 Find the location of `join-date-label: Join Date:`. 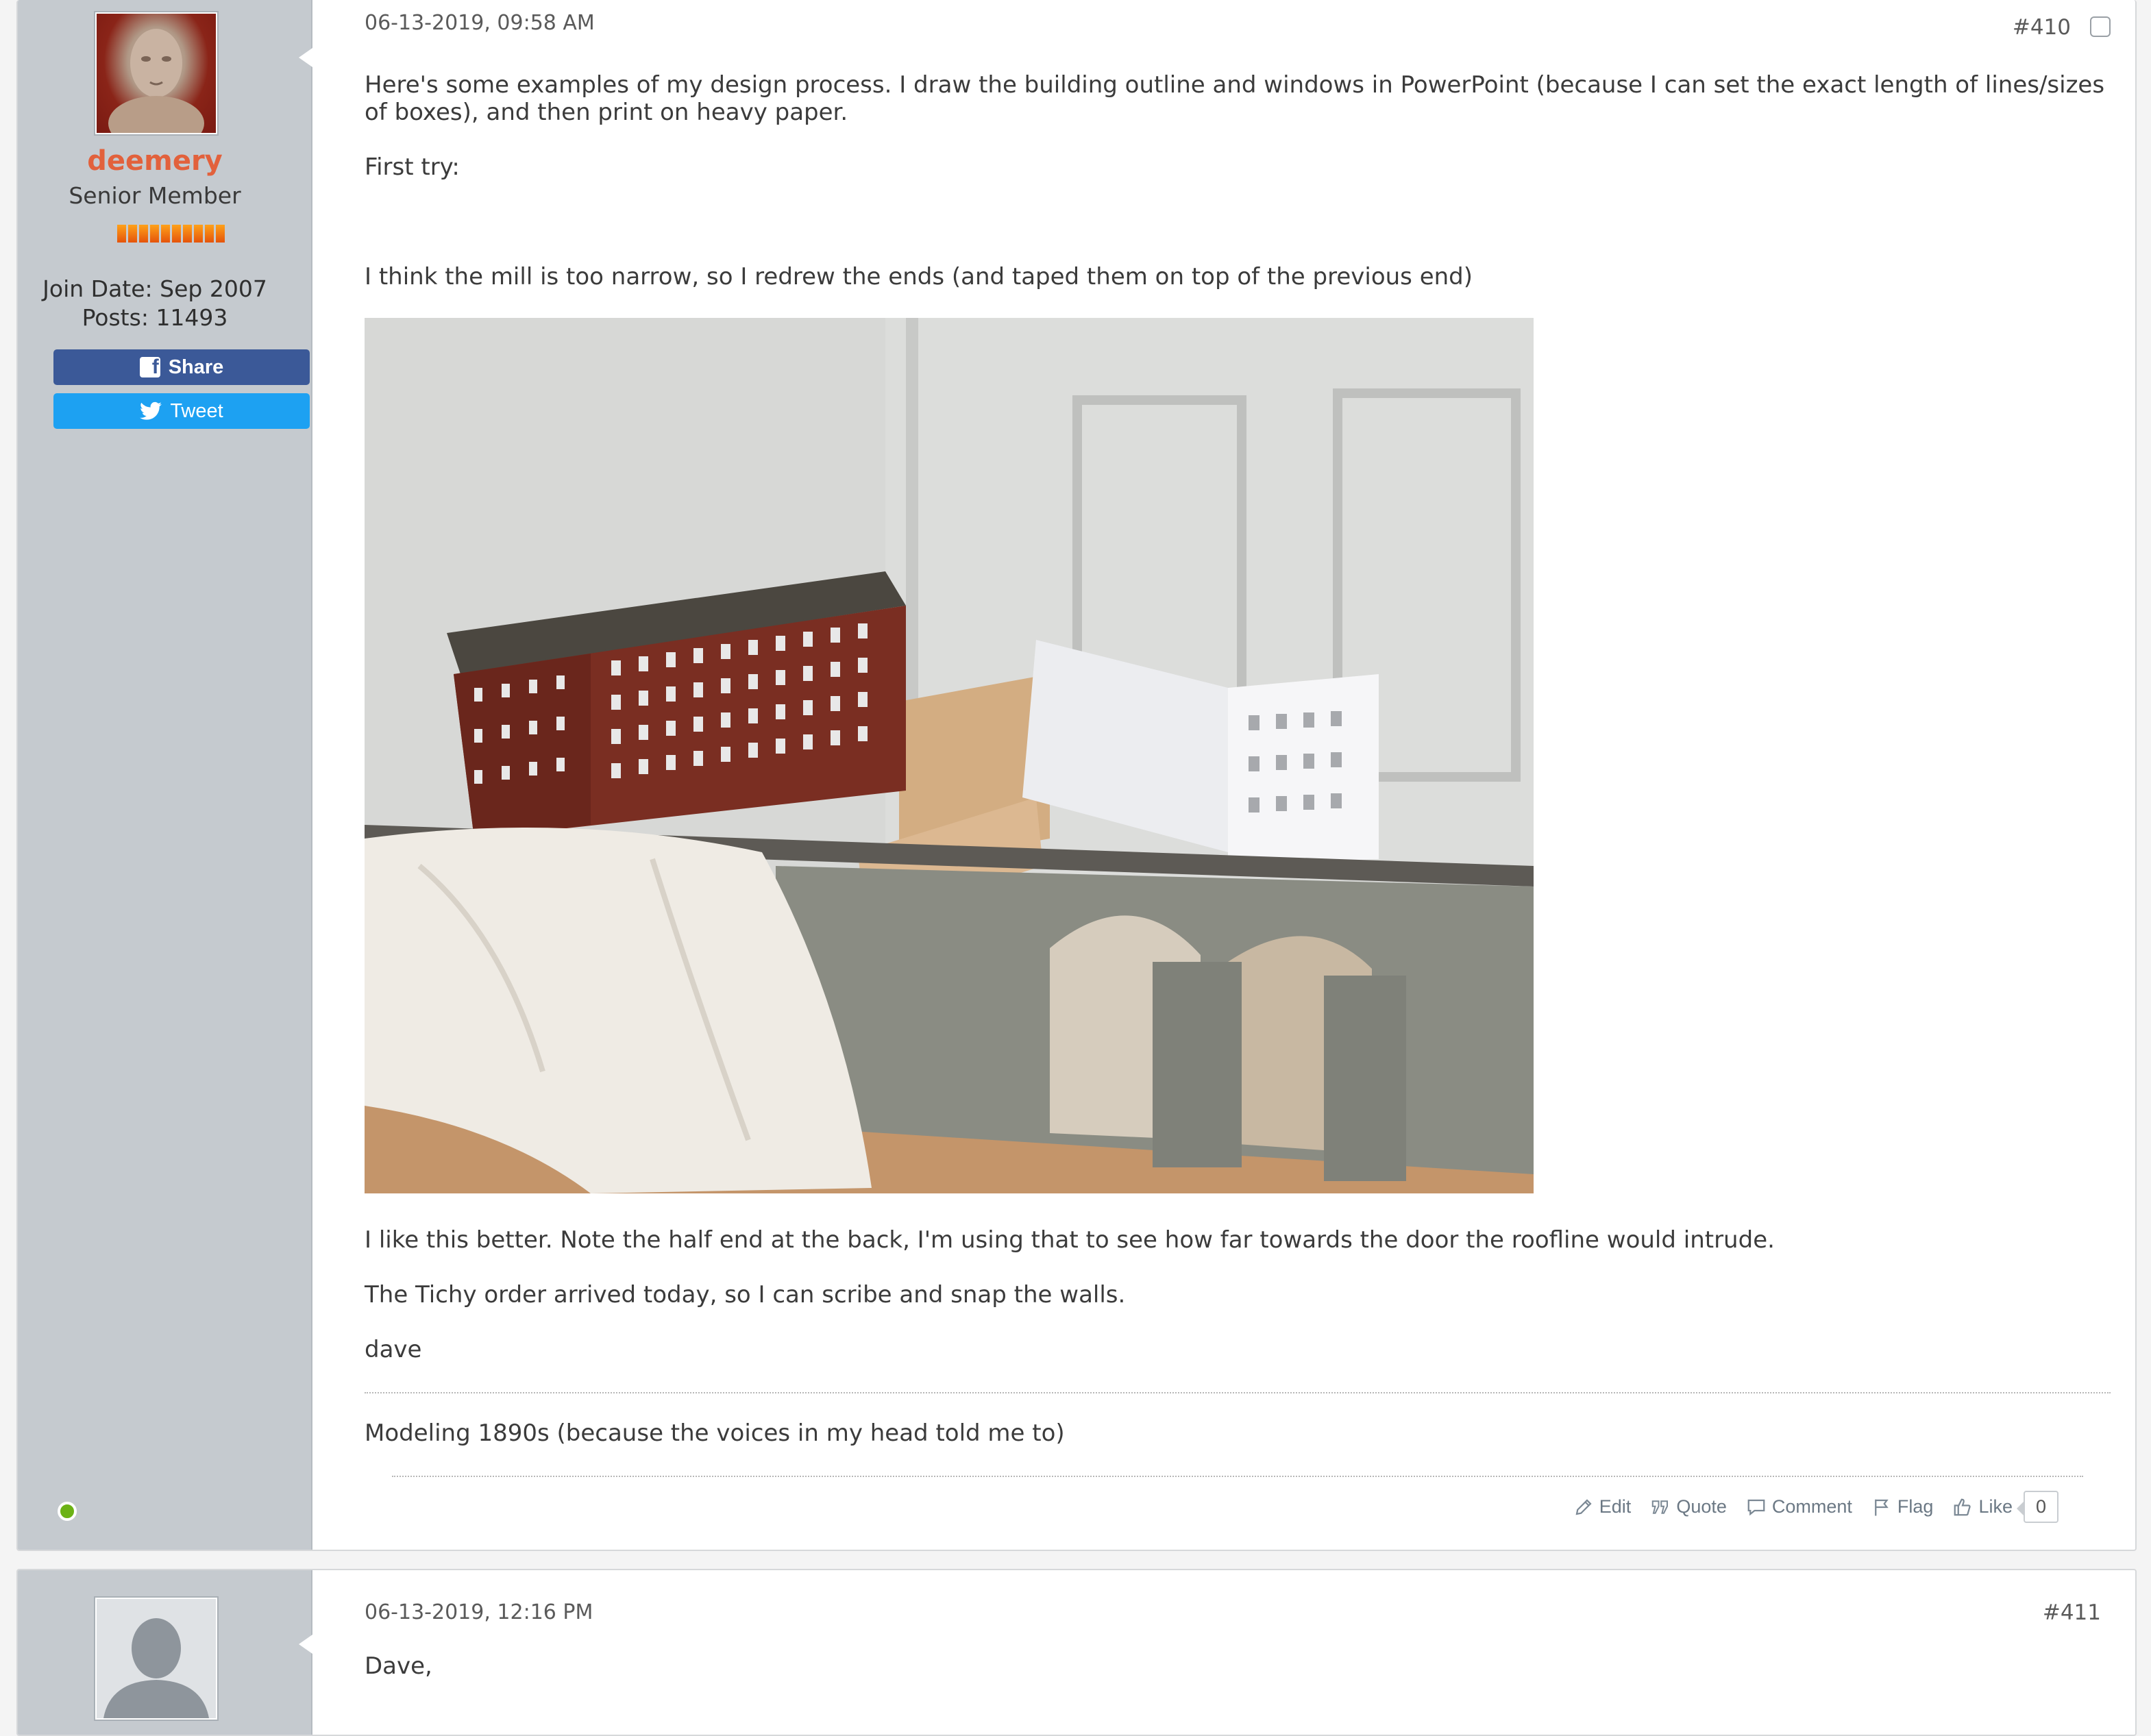

join-date-label: Join Date: is located at coordinates (98, 288).